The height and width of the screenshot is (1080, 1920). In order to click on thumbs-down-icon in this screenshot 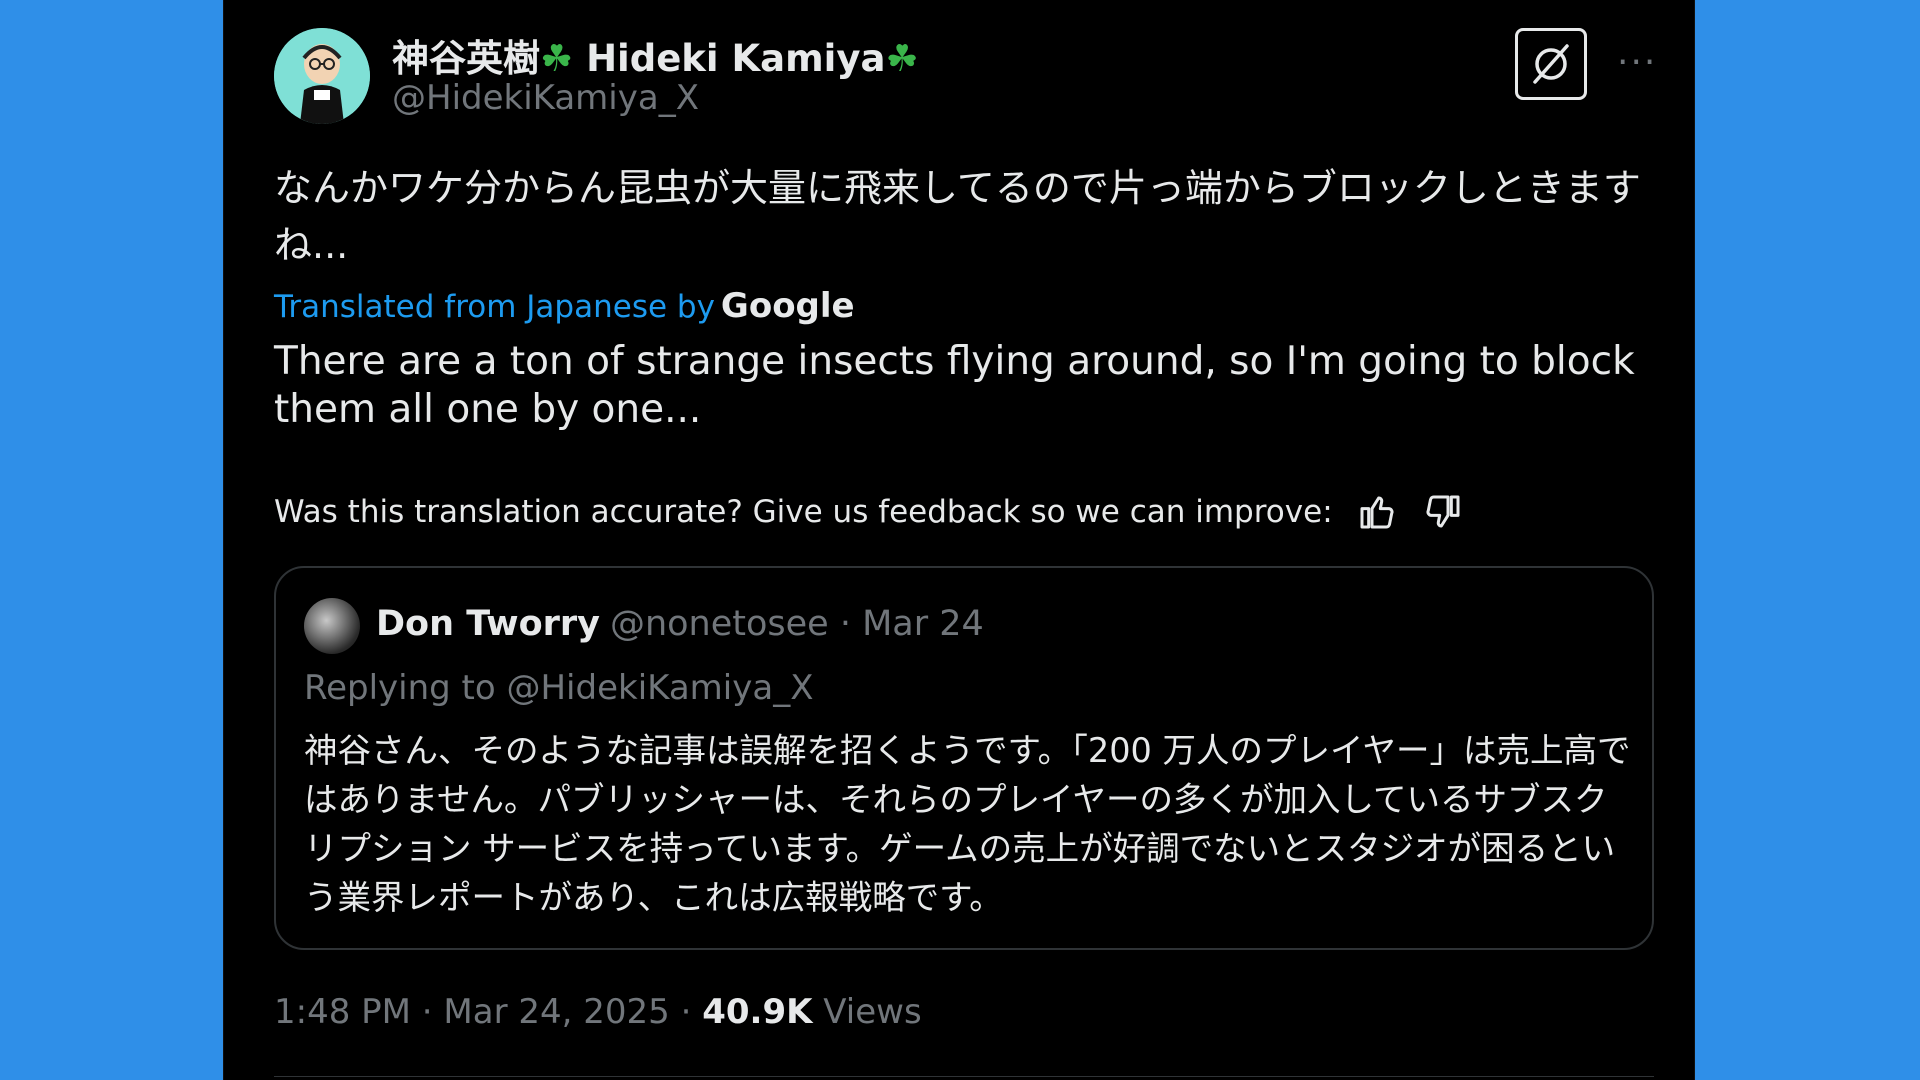, I will do `click(1443, 511)`.